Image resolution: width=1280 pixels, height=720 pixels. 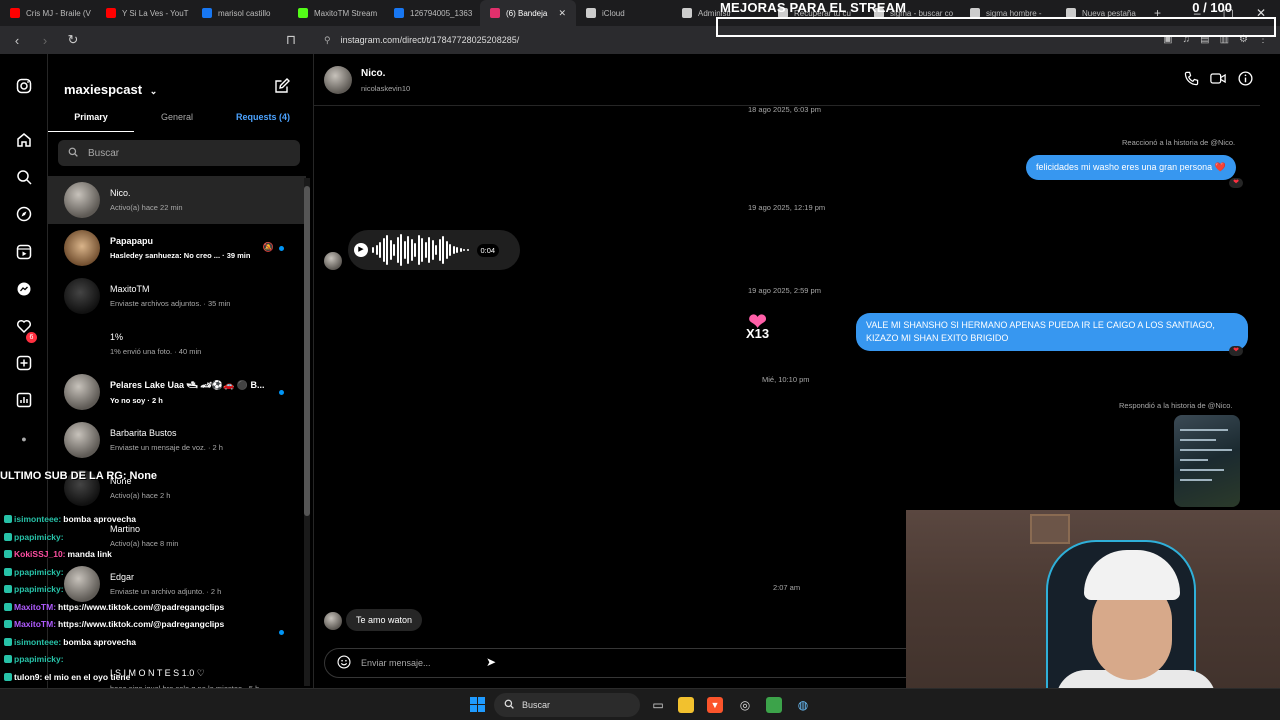 What do you see at coordinates (143, 433) in the screenshot?
I see `conversation-name: Barbarita Bustos` at bounding box center [143, 433].